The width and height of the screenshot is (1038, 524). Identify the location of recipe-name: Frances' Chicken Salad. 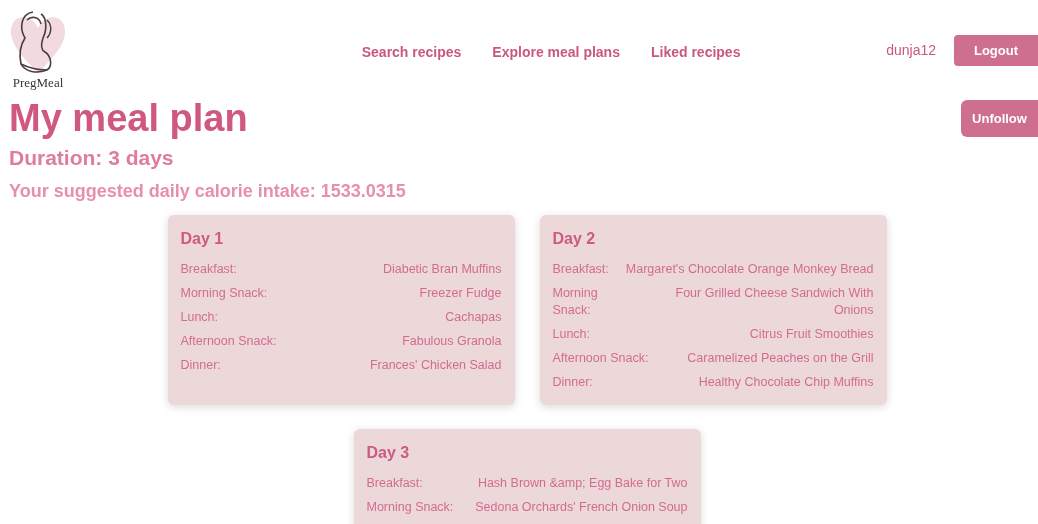
(435, 365).